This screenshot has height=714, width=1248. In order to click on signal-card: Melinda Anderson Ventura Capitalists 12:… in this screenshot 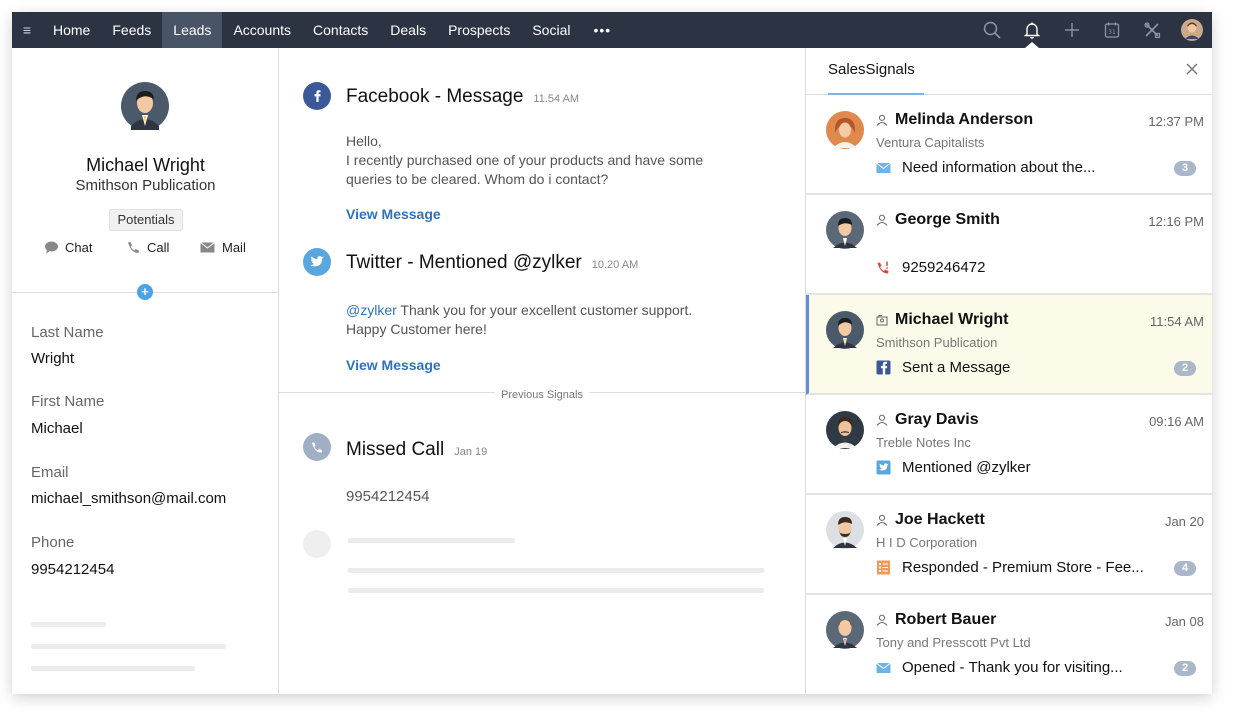, I will do `click(1009, 145)`.